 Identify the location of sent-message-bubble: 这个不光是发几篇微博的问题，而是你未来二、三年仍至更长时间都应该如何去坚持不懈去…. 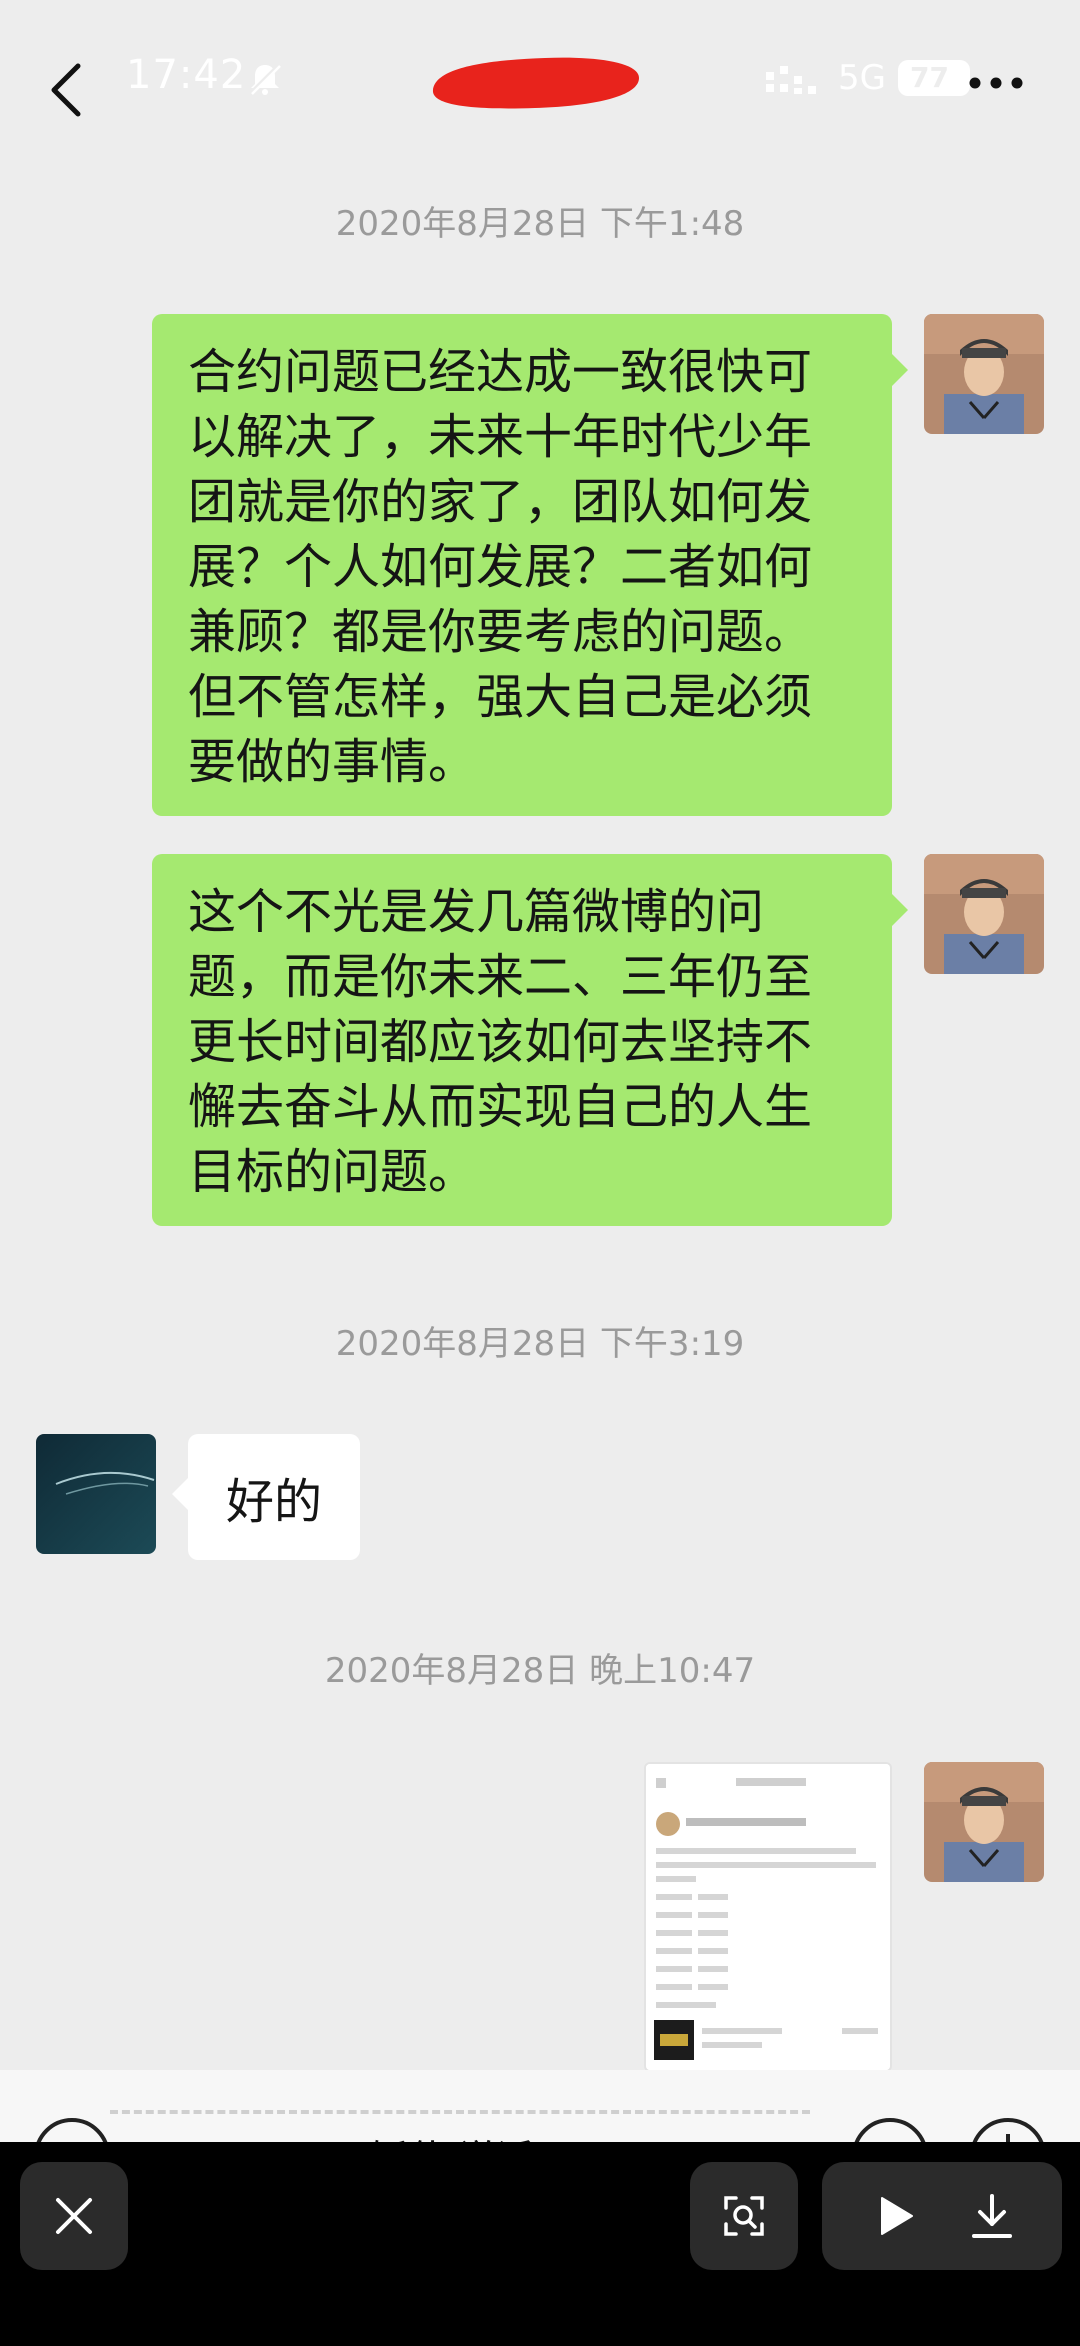
(522, 1040).